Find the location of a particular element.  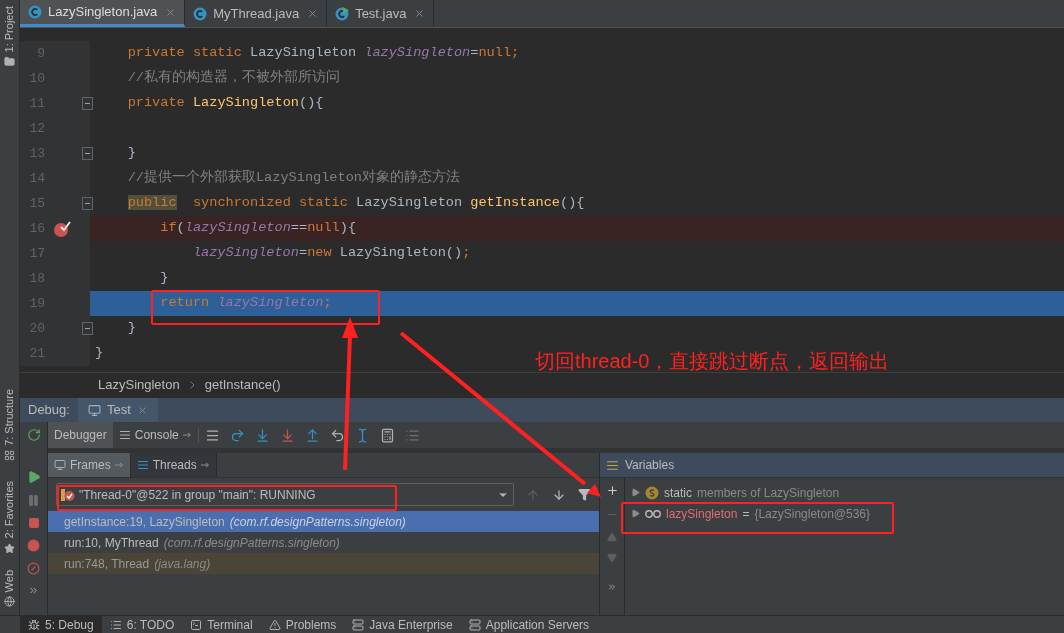

threads-icon is located at coordinates (142, 465).